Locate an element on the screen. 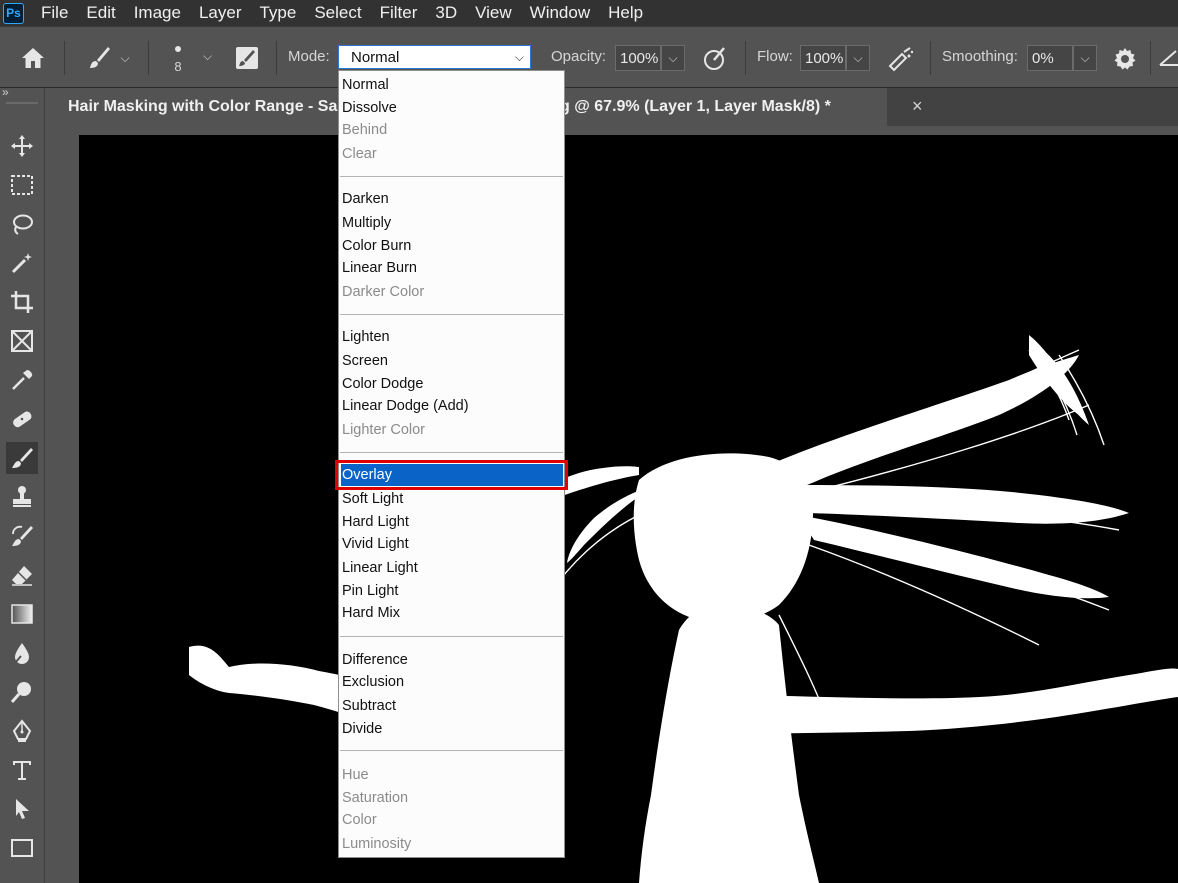  dodge-icon is located at coordinates (20, 692).